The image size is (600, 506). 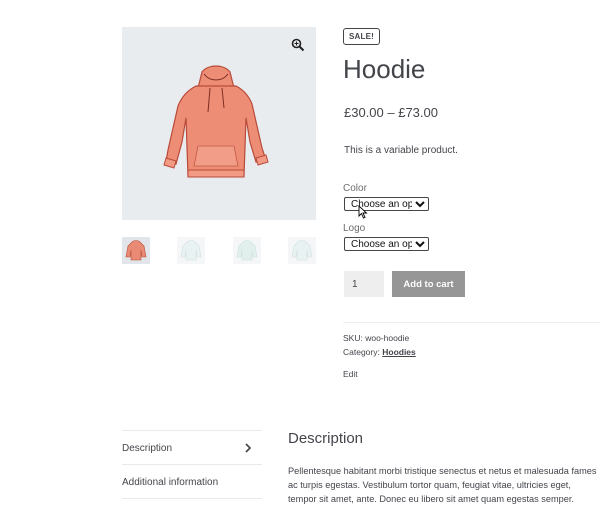 I want to click on tab-description: Description, so click(x=192, y=448).